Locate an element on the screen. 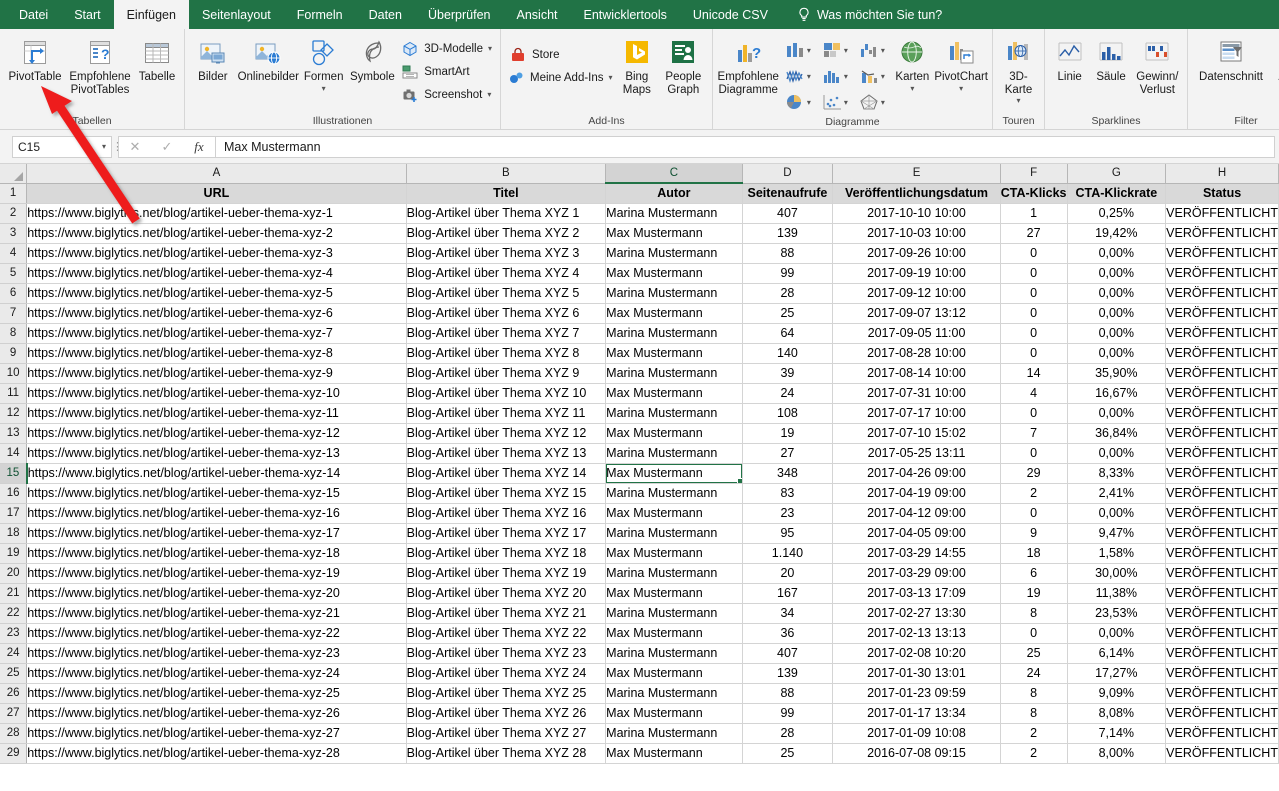 The width and height of the screenshot is (1279, 791). grid-cell: 8 is located at coordinates (1034, 693).